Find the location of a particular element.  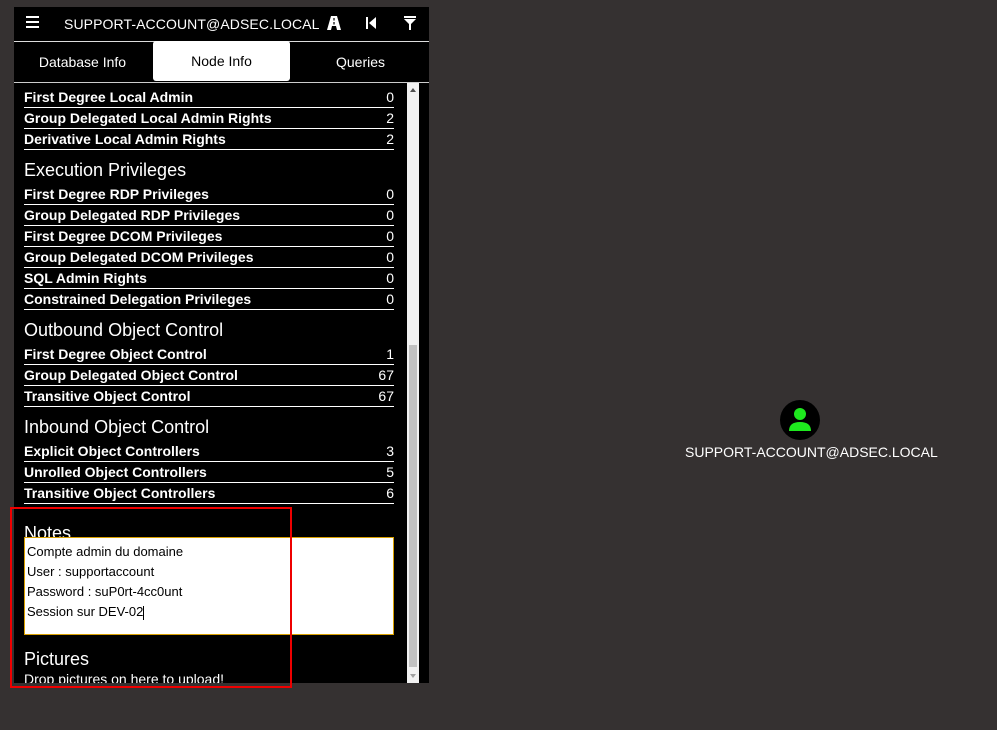

search-bar: SUPPORT-ACCOUNT@ADSEC.LOCAL is located at coordinates (221, 24).